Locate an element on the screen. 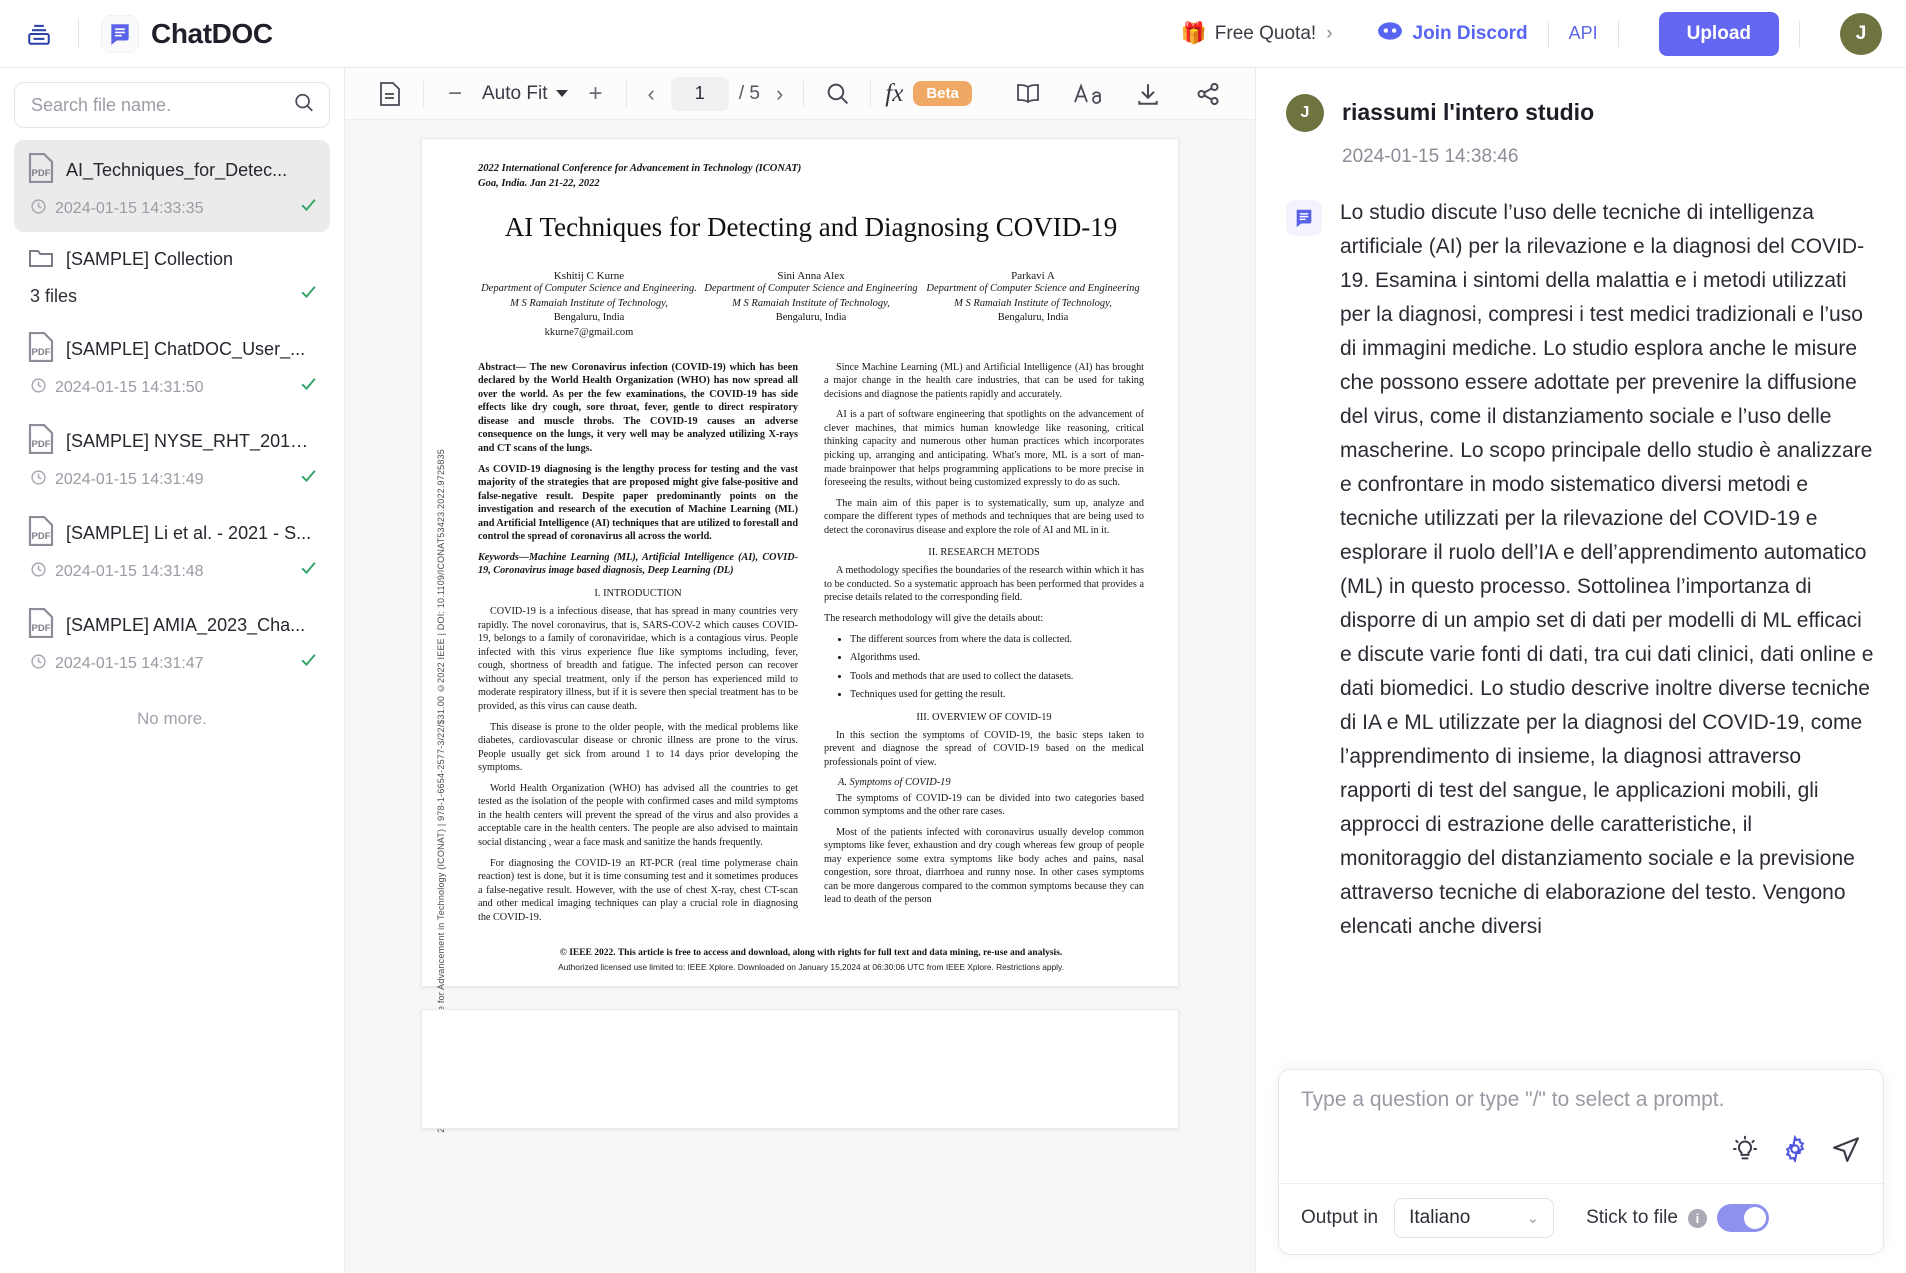 The height and width of the screenshot is (1273, 1906). share-icon is located at coordinates (1208, 94).